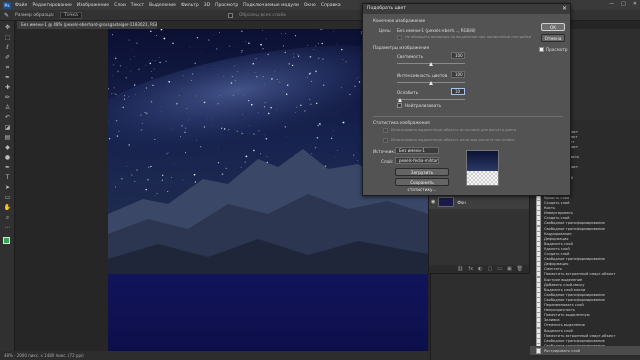  I want to click on menu-image: Изображение, so click(93, 5).